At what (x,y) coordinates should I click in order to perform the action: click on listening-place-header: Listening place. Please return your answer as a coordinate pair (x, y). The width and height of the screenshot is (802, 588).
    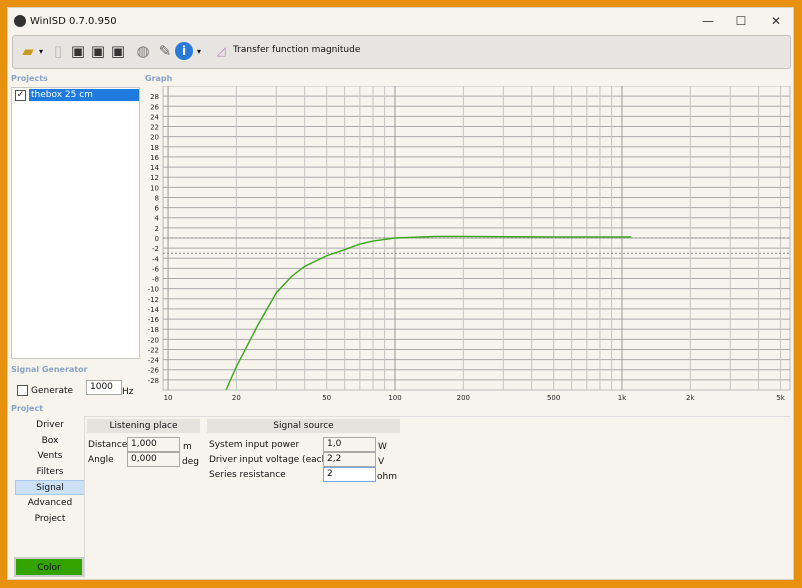
    Looking at the image, I should click on (143, 426).